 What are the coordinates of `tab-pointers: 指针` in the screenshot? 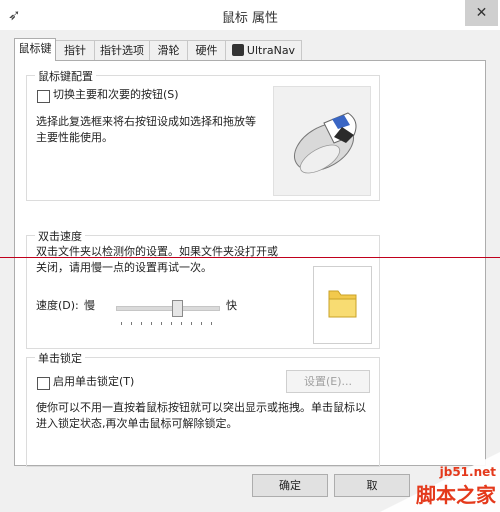 It's located at (75, 50).